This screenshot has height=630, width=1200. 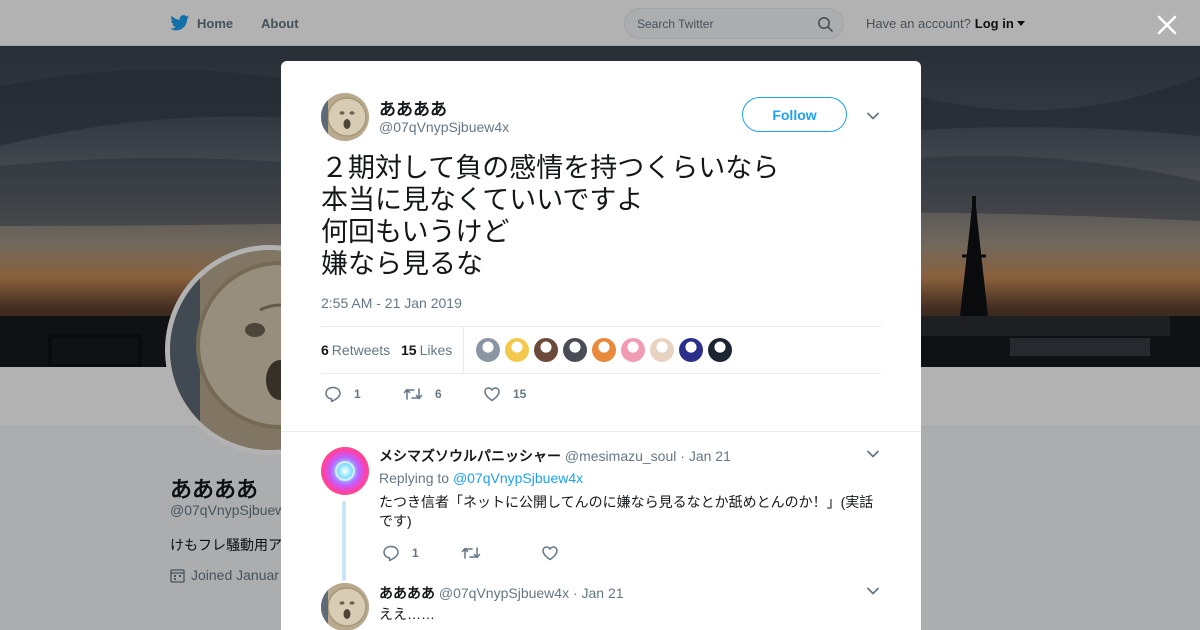 What do you see at coordinates (794, 114) in the screenshot?
I see `follow-button: Follow` at bounding box center [794, 114].